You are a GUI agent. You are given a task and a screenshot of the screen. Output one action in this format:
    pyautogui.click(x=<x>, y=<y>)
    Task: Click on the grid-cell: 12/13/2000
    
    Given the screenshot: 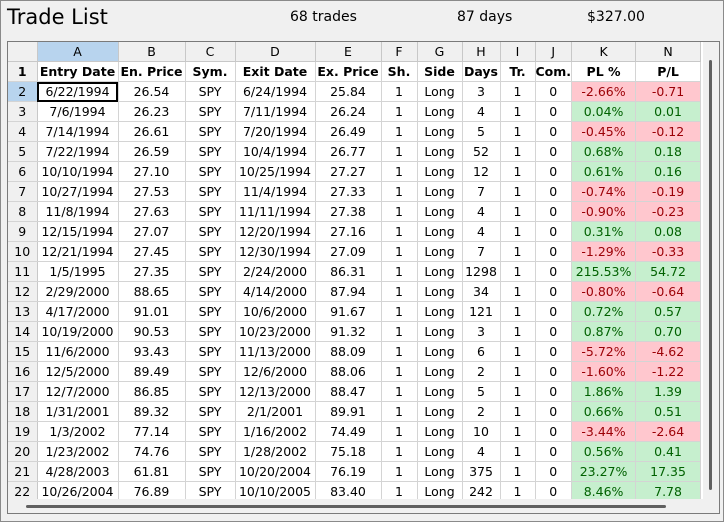 What is the action you would take?
    pyautogui.click(x=275, y=391)
    